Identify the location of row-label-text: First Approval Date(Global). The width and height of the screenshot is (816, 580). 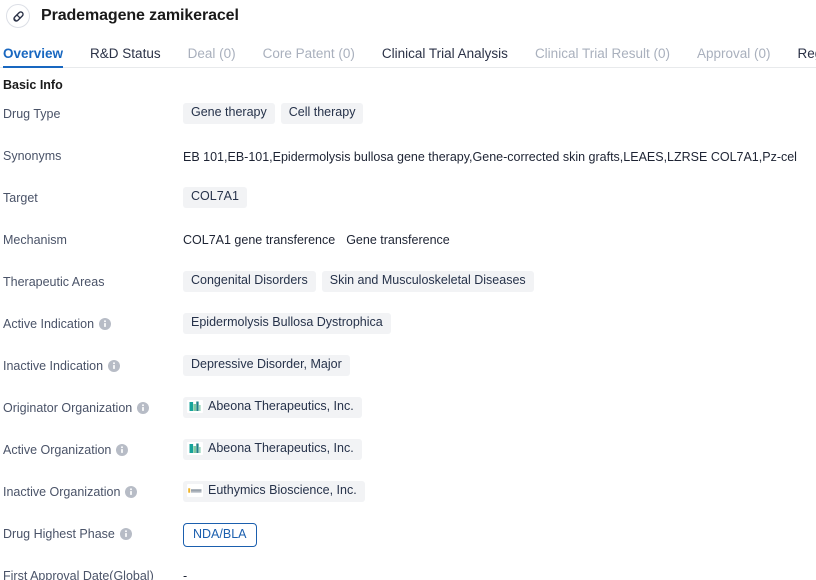
(78, 574).